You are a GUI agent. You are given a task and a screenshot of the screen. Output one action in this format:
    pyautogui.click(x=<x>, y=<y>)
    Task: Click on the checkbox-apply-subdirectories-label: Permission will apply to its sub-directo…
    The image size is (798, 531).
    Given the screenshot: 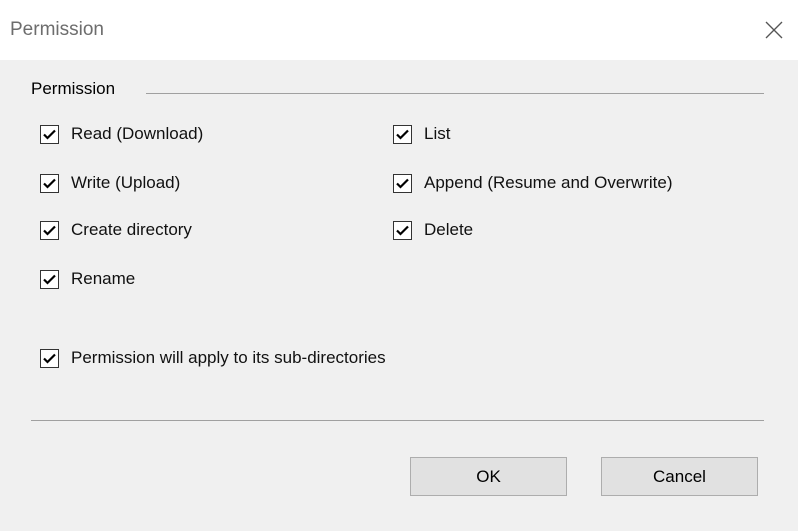 What is the action you would take?
    pyautogui.click(x=228, y=357)
    